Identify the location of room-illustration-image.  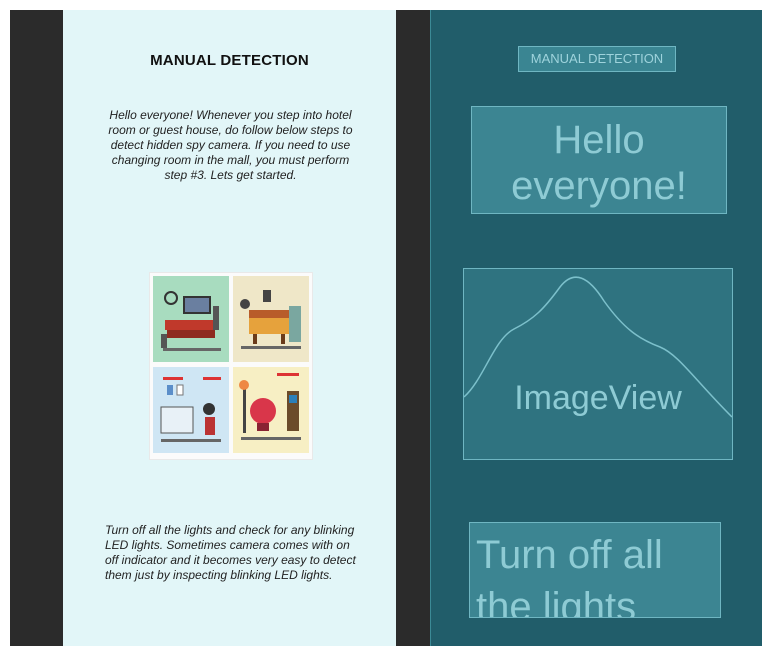
(231, 366).